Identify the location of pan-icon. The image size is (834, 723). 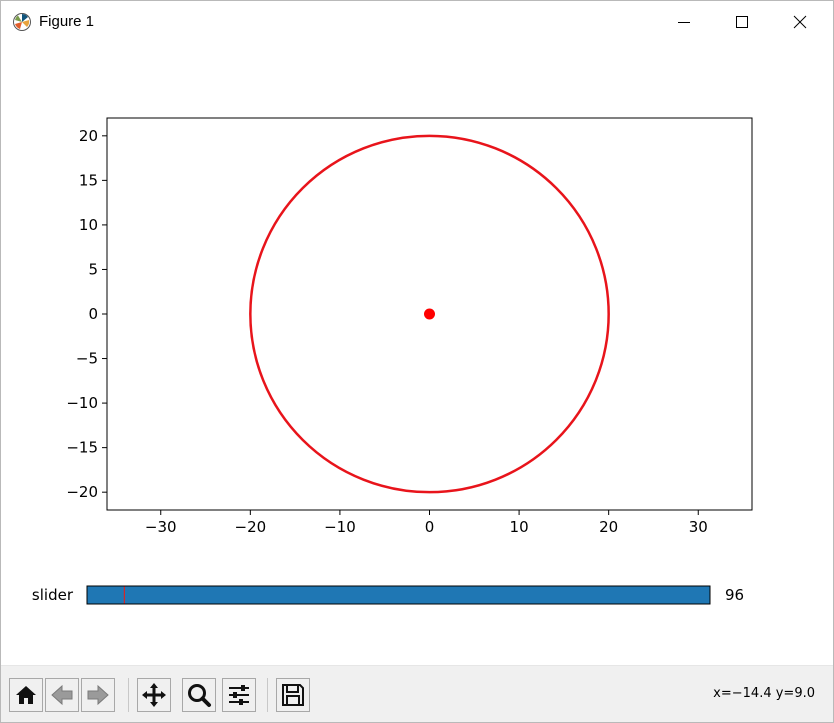
(154, 695).